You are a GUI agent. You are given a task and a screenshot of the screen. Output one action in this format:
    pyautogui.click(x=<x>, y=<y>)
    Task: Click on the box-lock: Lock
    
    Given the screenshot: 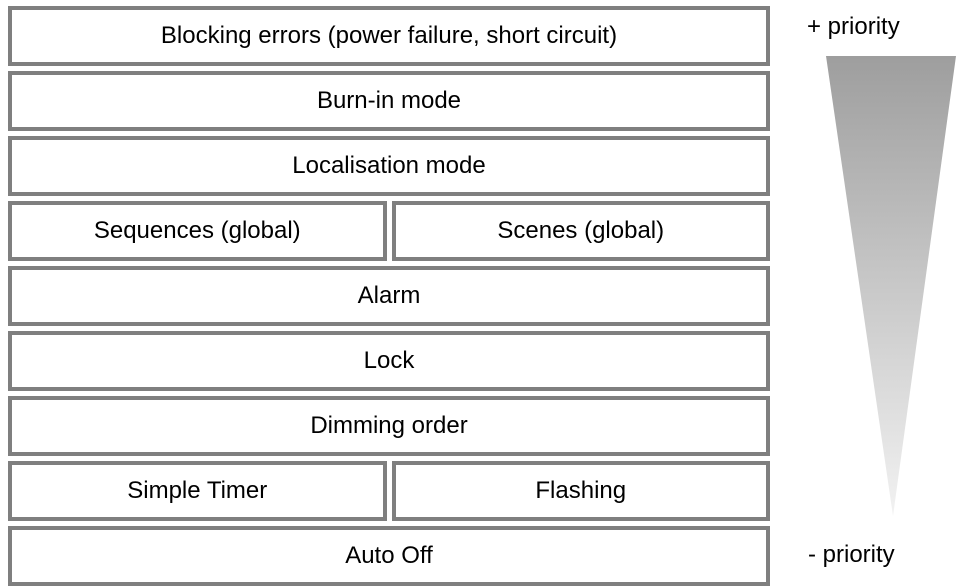 What is the action you would take?
    pyautogui.click(x=389, y=361)
    